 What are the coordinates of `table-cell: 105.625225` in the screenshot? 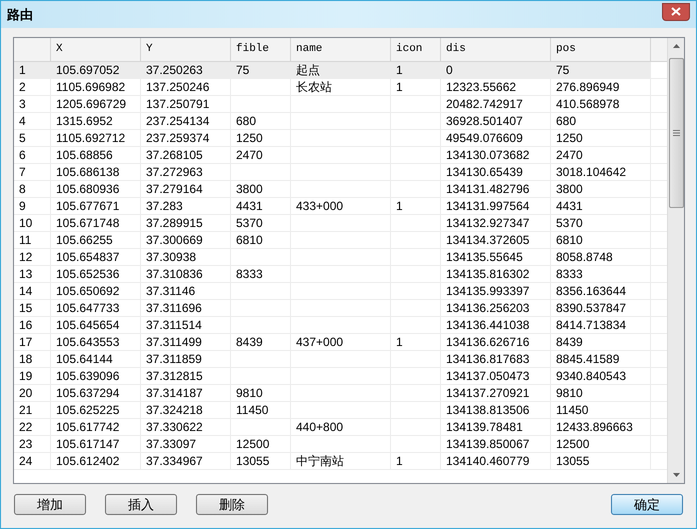 It's located at (88, 410).